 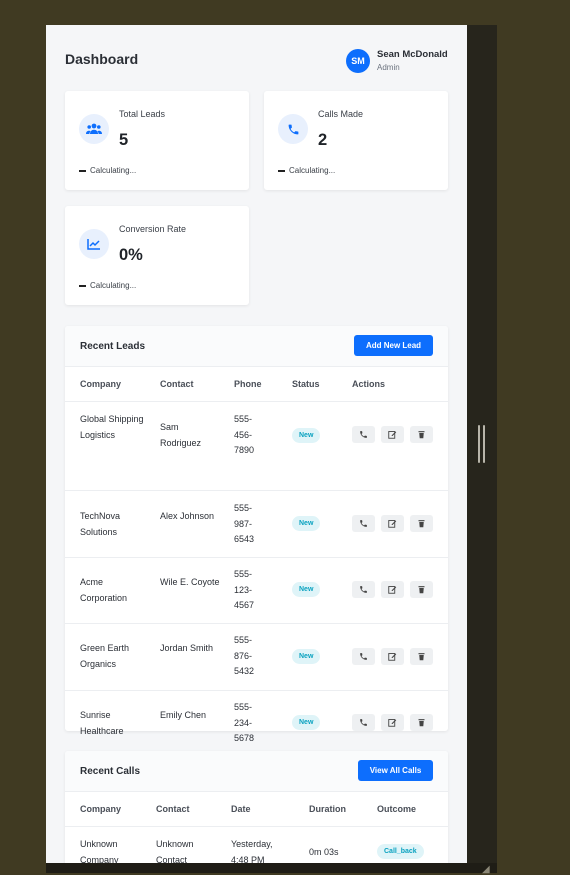 I want to click on users-icon, so click(x=94, y=129).